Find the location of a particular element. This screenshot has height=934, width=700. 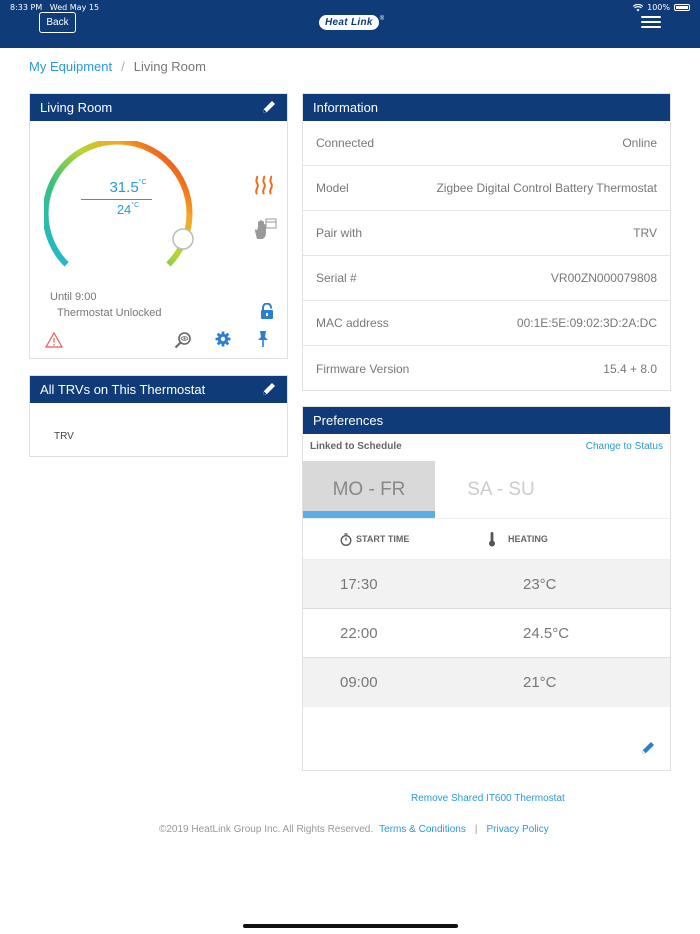

start-time-header: START TIME is located at coordinates (375, 539).